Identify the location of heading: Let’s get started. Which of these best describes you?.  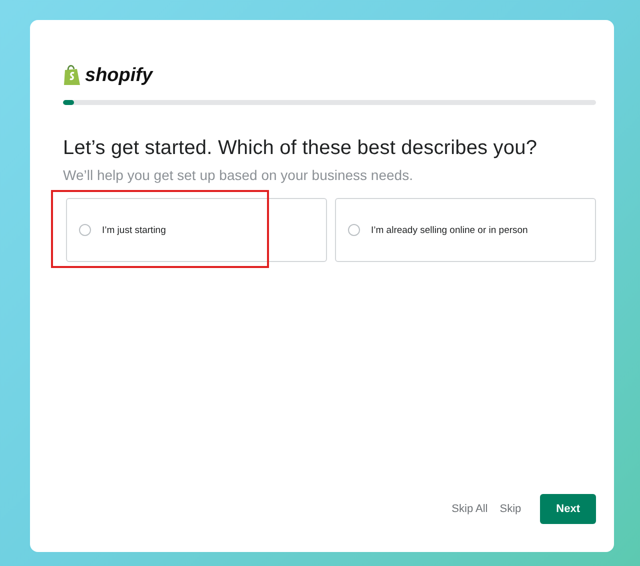
(300, 148).